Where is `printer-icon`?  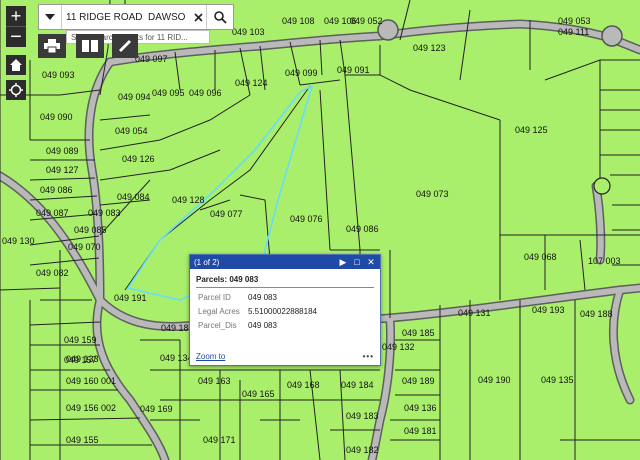
printer-icon is located at coordinates (52, 46).